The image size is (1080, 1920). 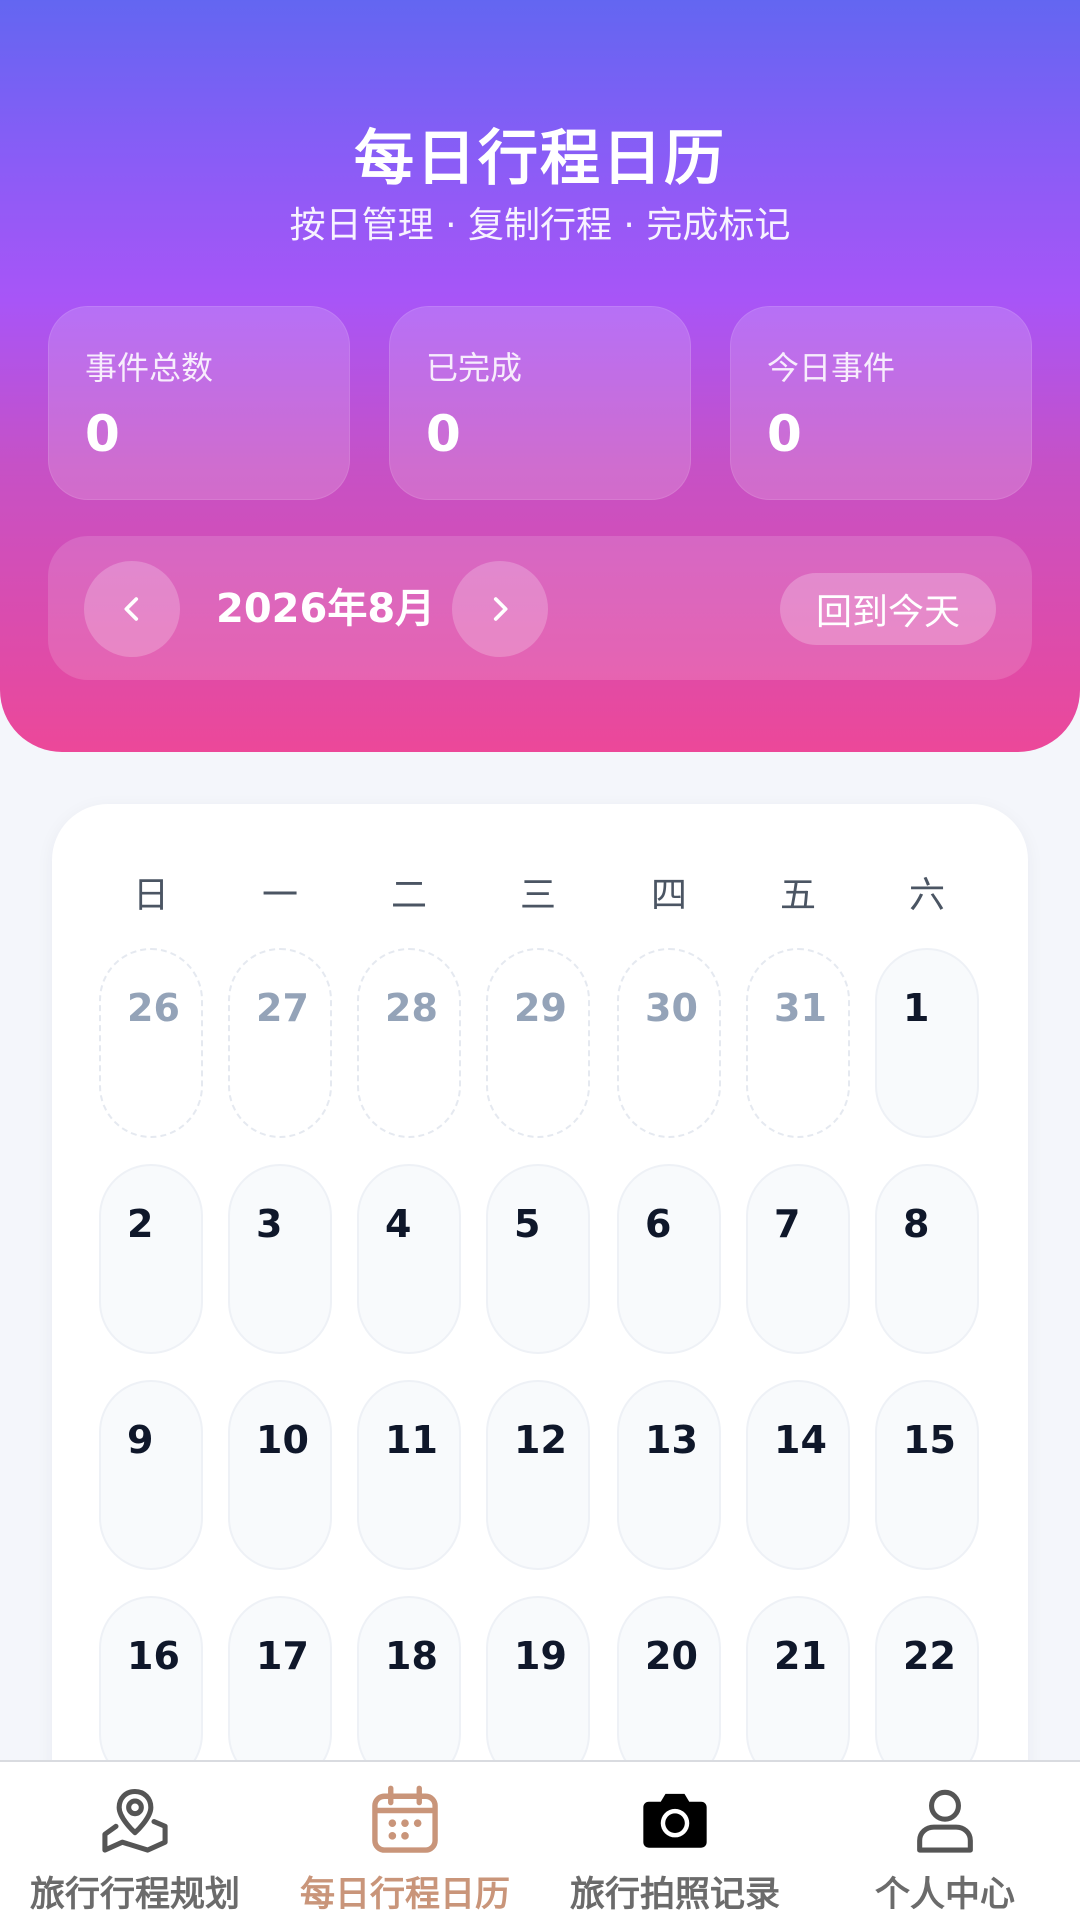 I want to click on day-number: 19, so click(x=540, y=1656).